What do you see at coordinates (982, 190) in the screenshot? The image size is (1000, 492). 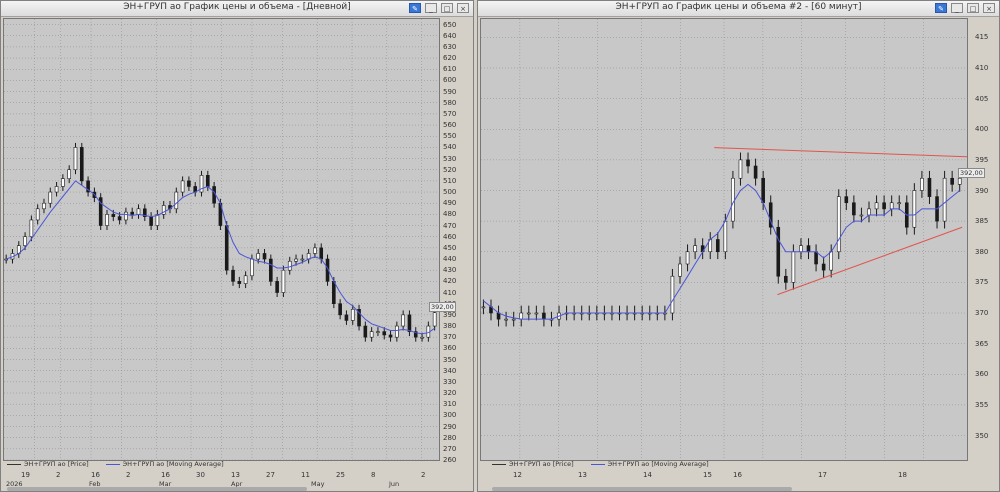 I see `y-tick-label: 390` at bounding box center [982, 190].